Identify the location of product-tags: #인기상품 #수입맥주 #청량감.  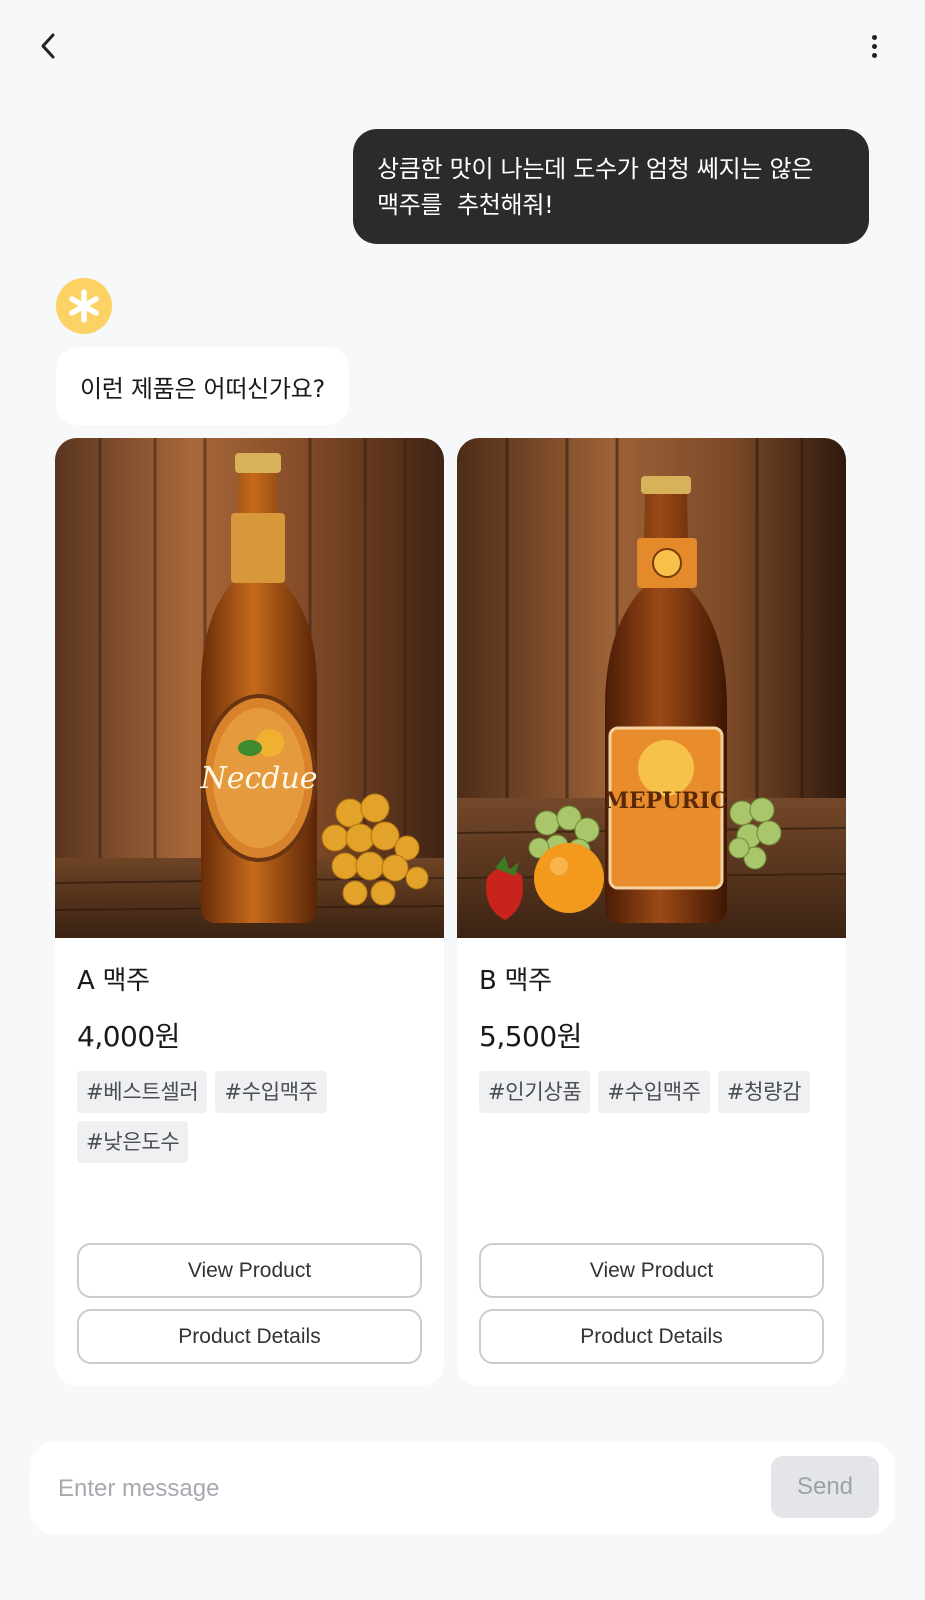
(654, 1092).